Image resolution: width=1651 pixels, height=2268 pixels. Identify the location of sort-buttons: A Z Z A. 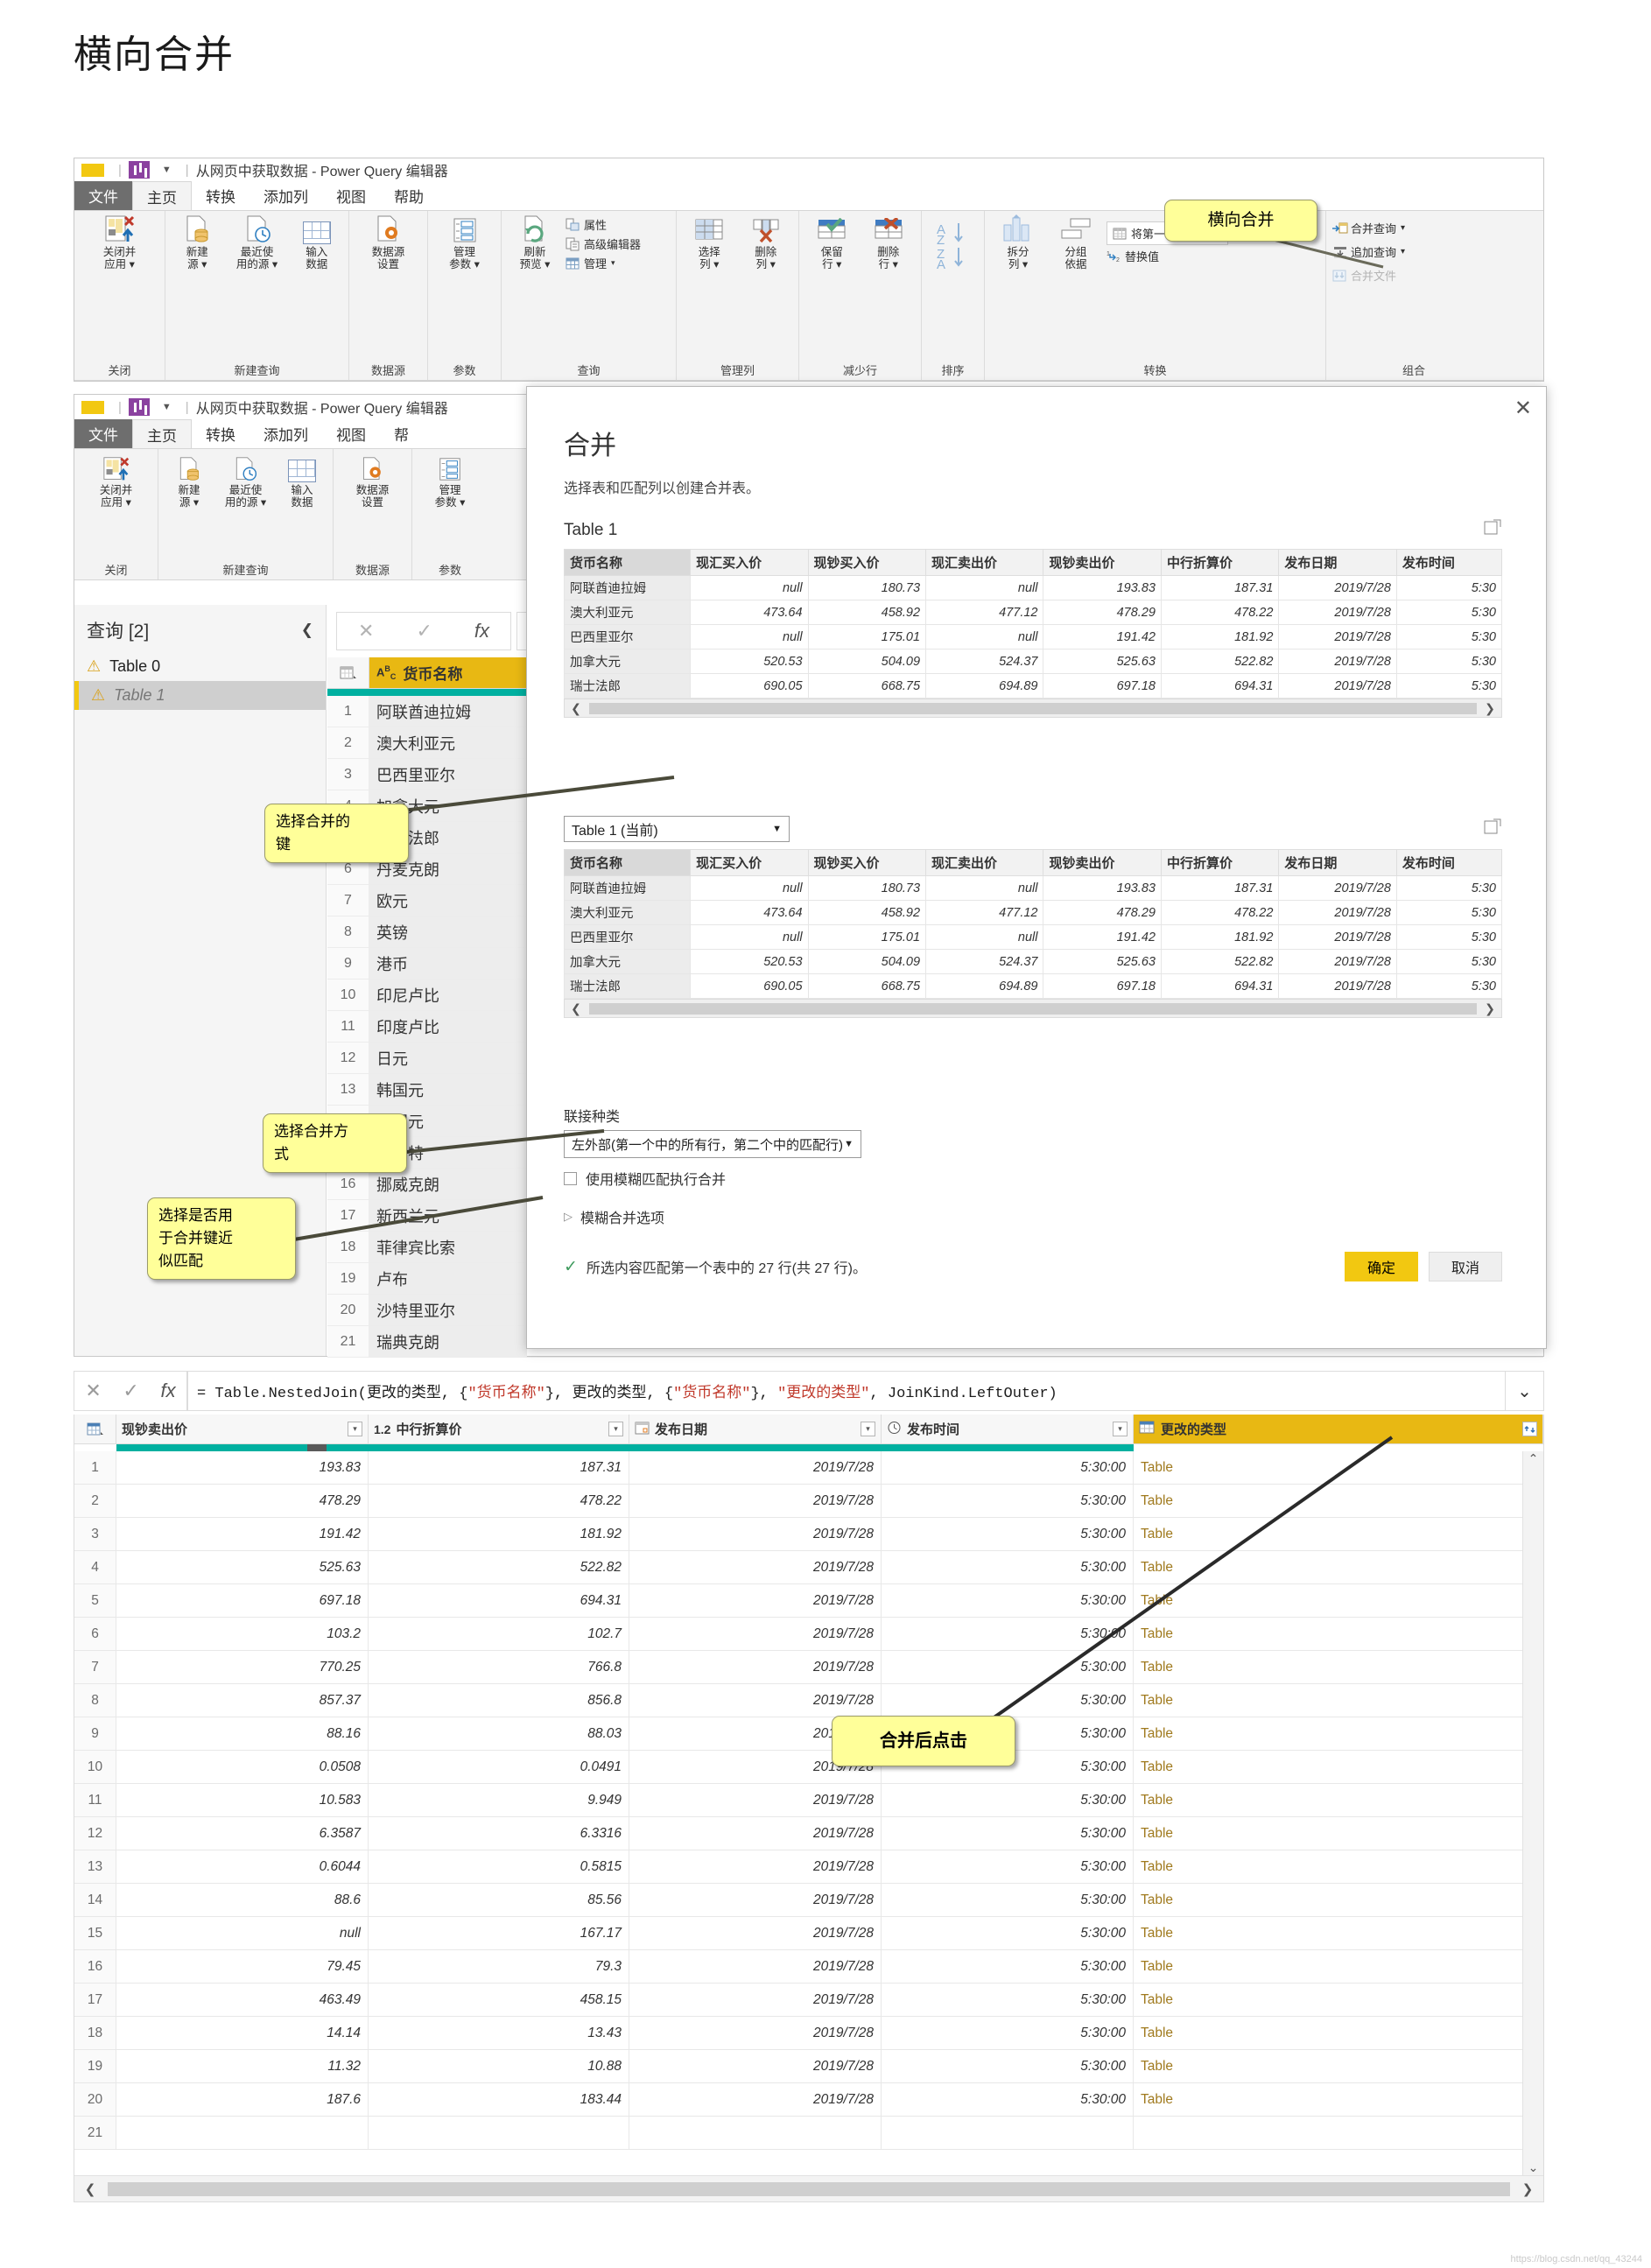
(953, 245).